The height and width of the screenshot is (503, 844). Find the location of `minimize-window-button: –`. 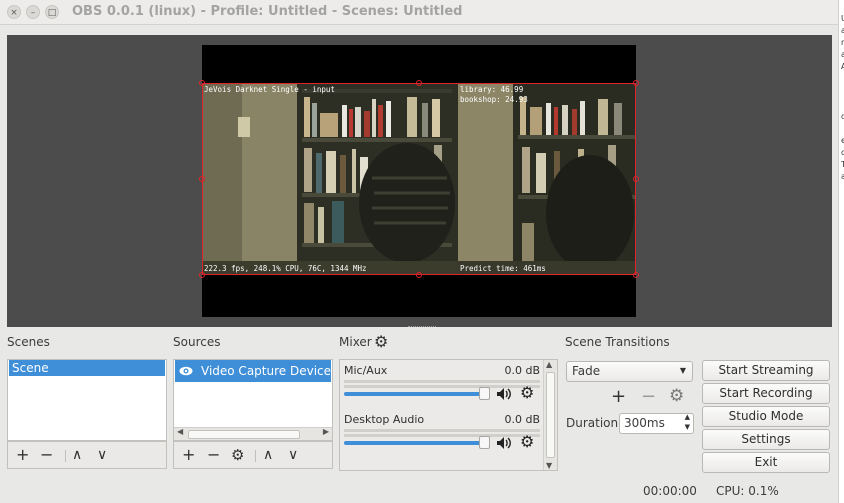

minimize-window-button: – is located at coordinates (33, 12).